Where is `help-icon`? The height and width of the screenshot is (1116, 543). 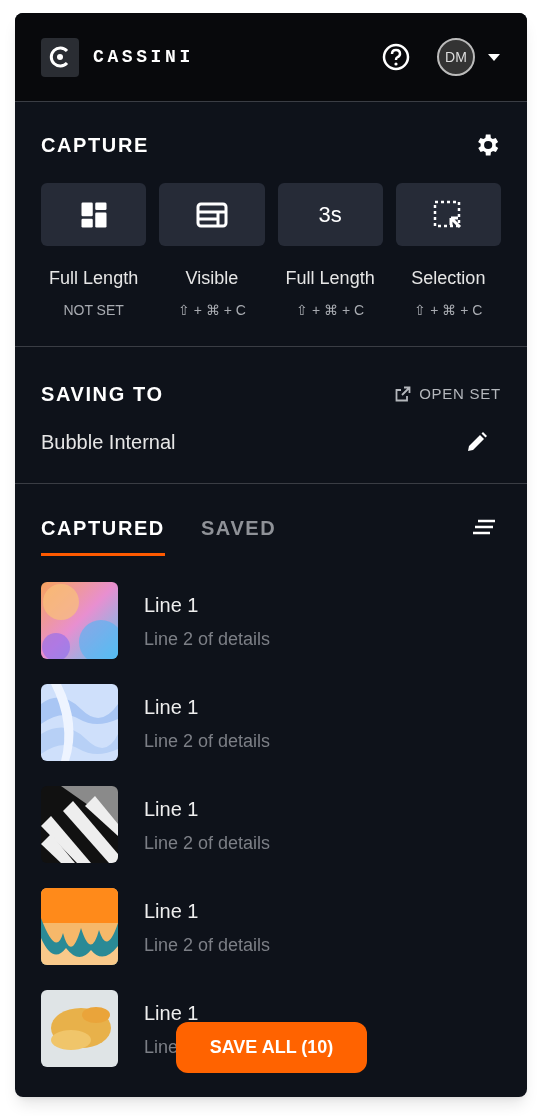
help-icon is located at coordinates (396, 57).